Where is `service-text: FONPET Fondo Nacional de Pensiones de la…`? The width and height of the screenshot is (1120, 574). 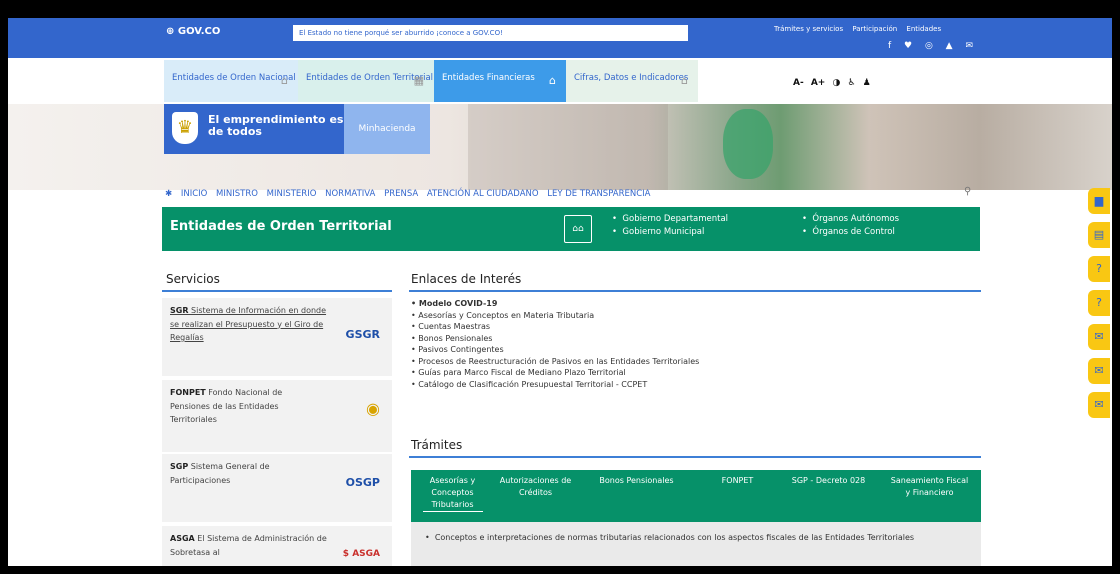
service-text: FONPET Fondo Nacional de Pensiones de la… is located at coordinates (245, 406).